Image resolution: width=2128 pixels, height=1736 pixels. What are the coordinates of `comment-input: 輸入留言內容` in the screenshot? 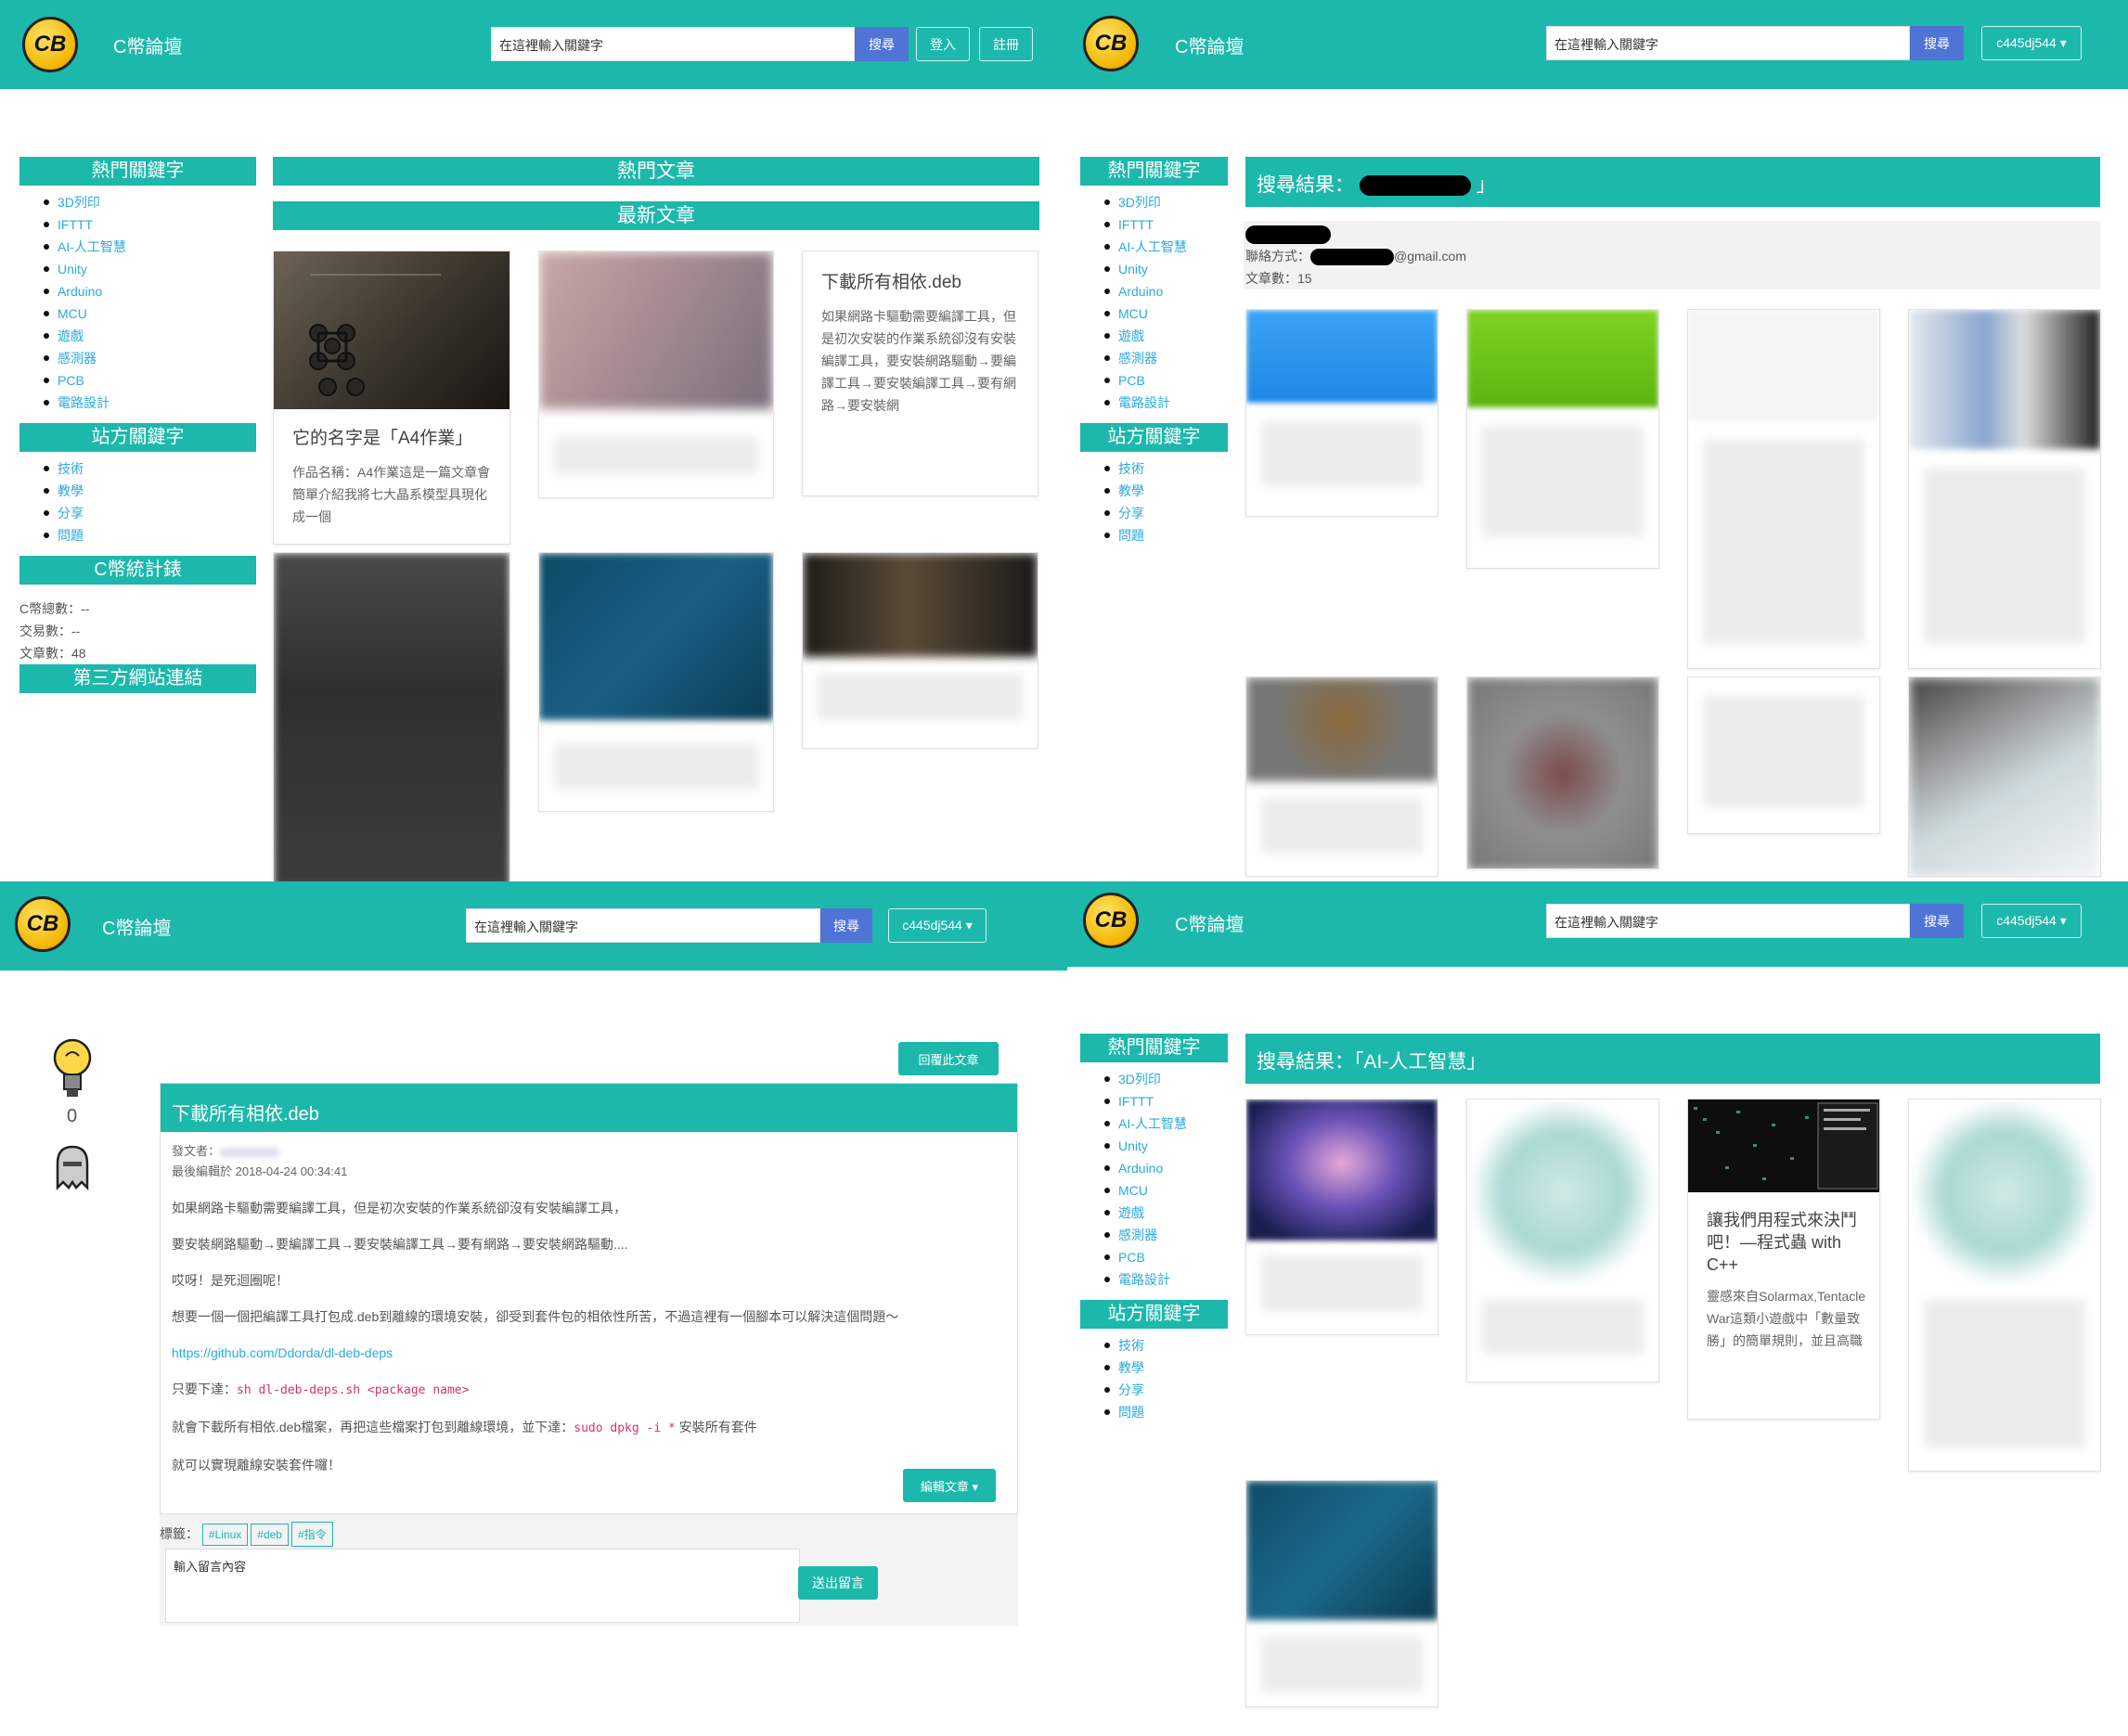 It's located at (482, 1586).